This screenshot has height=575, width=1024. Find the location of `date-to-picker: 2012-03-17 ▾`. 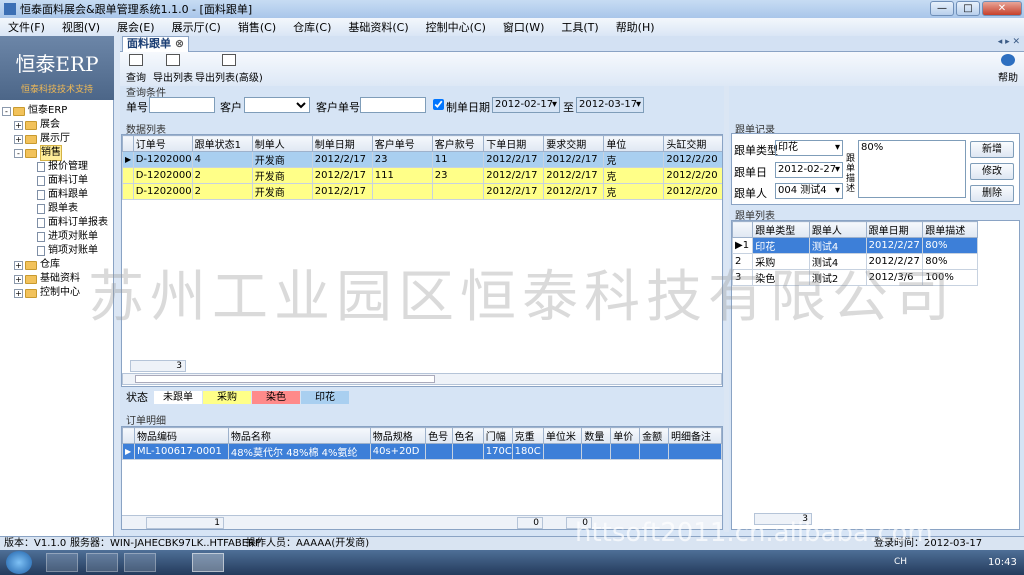

date-to-picker: 2012-03-17 ▾ is located at coordinates (610, 105).